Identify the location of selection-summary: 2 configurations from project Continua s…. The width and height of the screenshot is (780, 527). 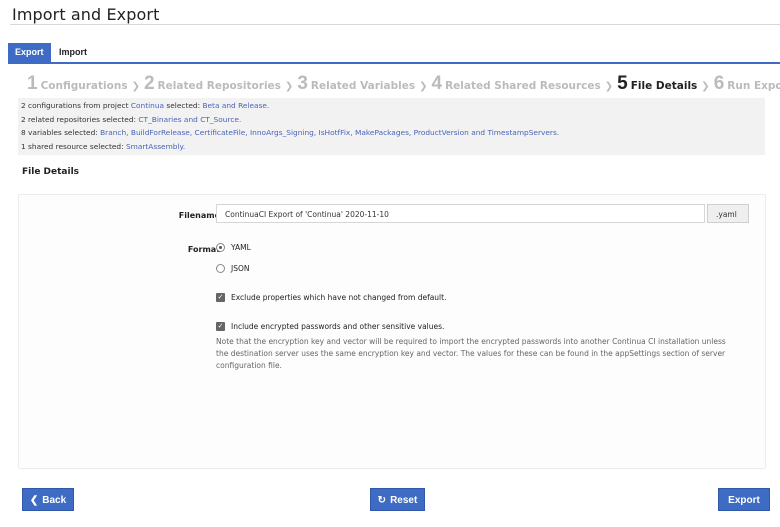
(391, 126).